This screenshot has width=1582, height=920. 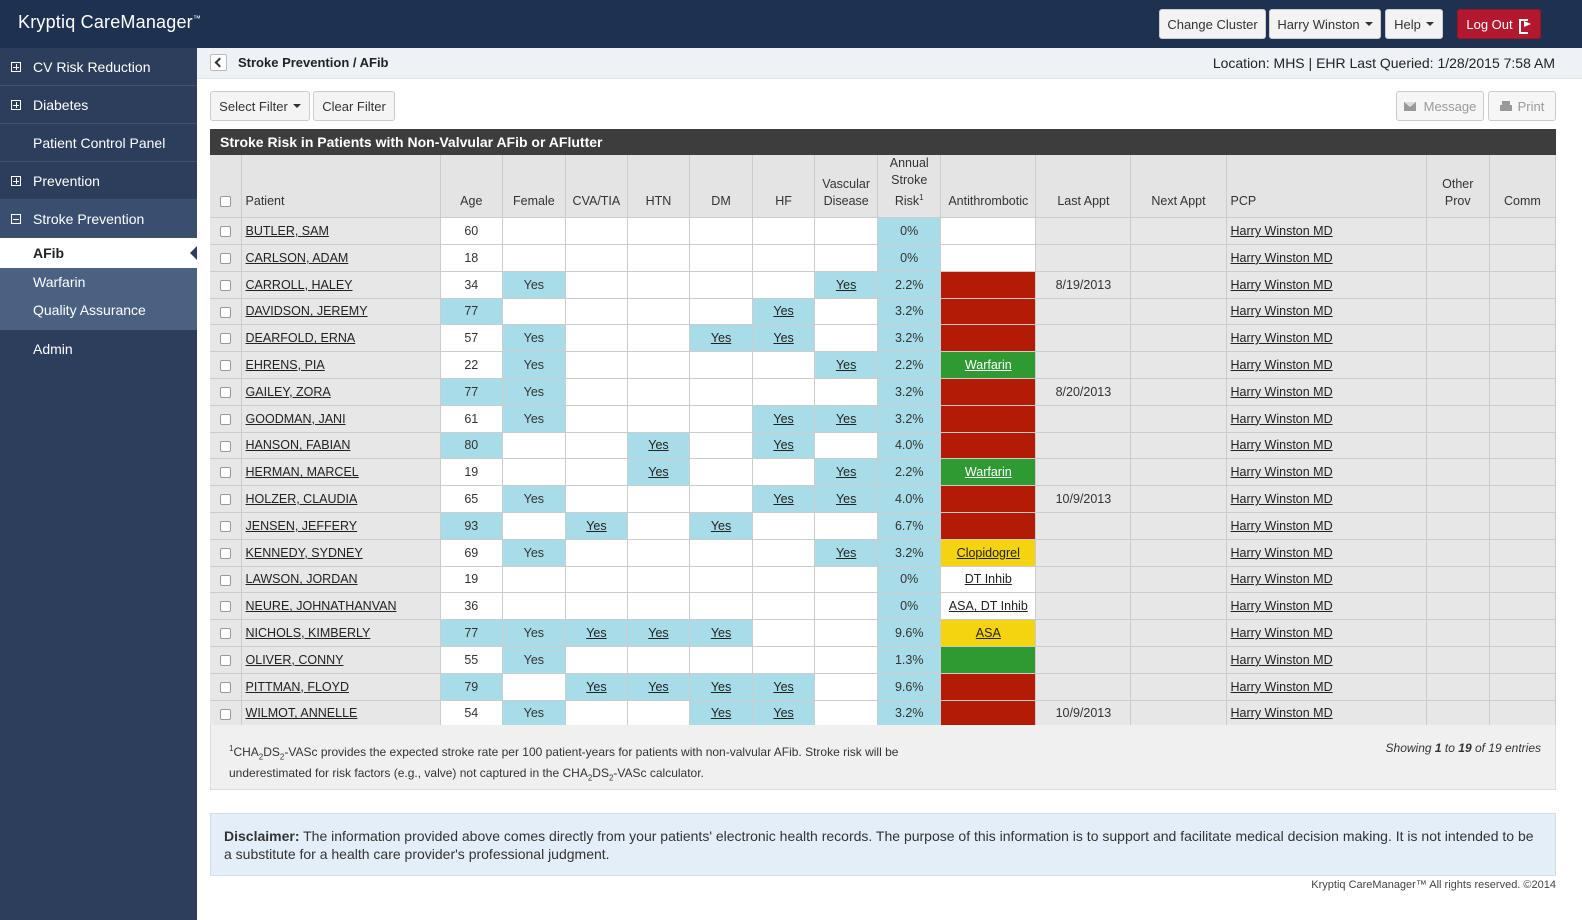 I want to click on logout-button: Log Out, so click(x=1499, y=24).